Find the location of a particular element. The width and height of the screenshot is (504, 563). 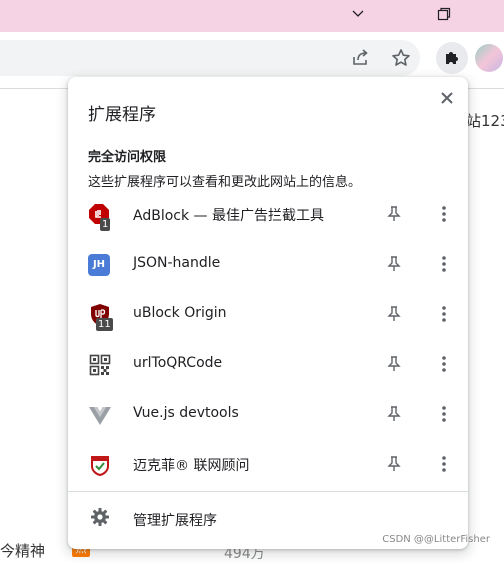

extensions-button is located at coordinates (452, 58).